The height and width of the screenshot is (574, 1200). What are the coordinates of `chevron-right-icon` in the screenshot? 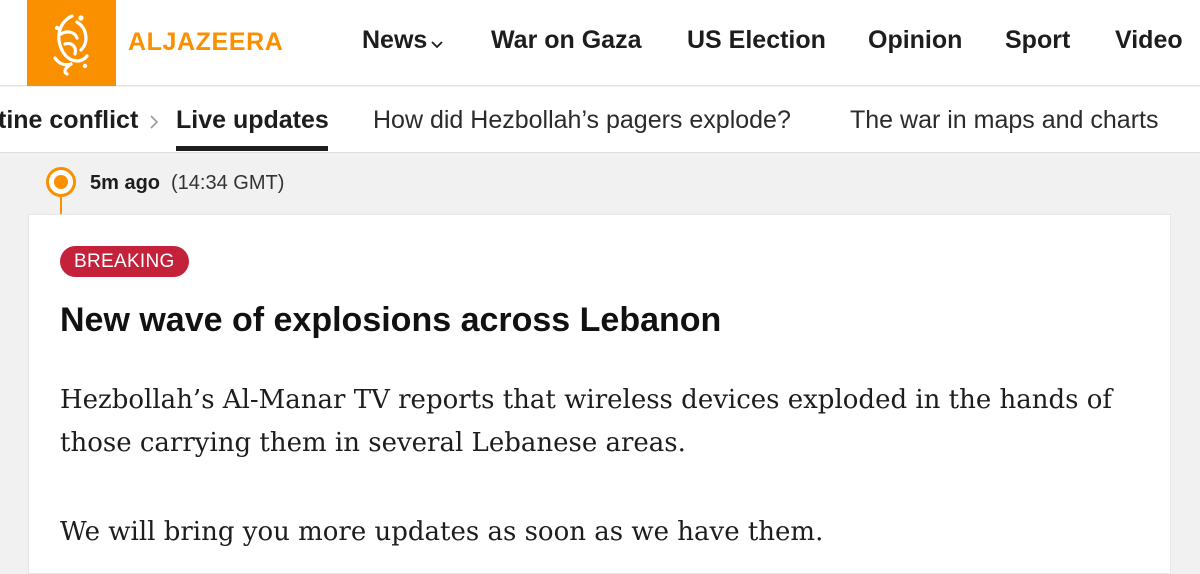 It's located at (154, 124).